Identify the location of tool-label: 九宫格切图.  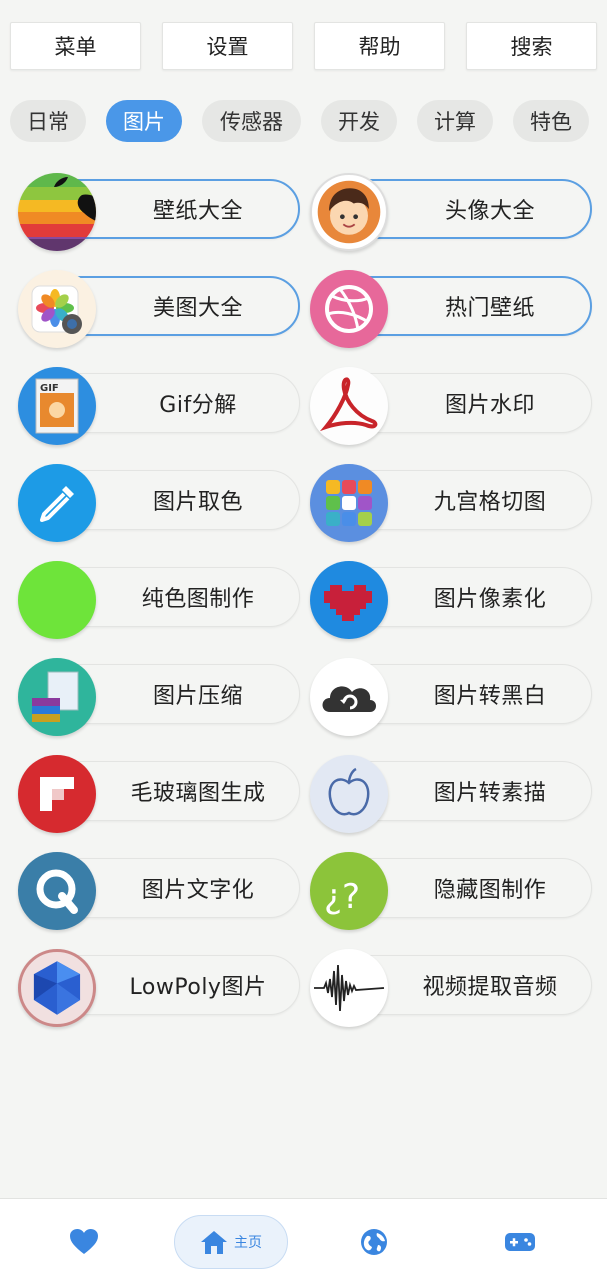
(490, 502).